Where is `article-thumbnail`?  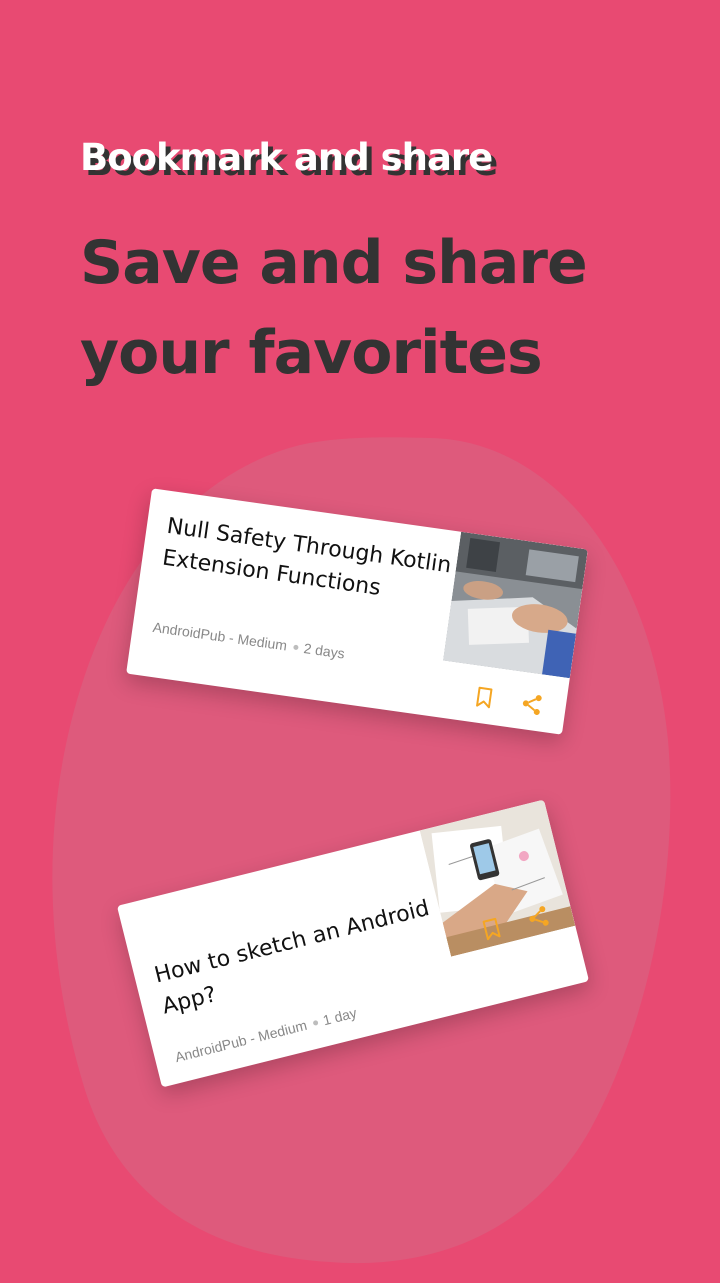 article-thumbnail is located at coordinates (515, 605).